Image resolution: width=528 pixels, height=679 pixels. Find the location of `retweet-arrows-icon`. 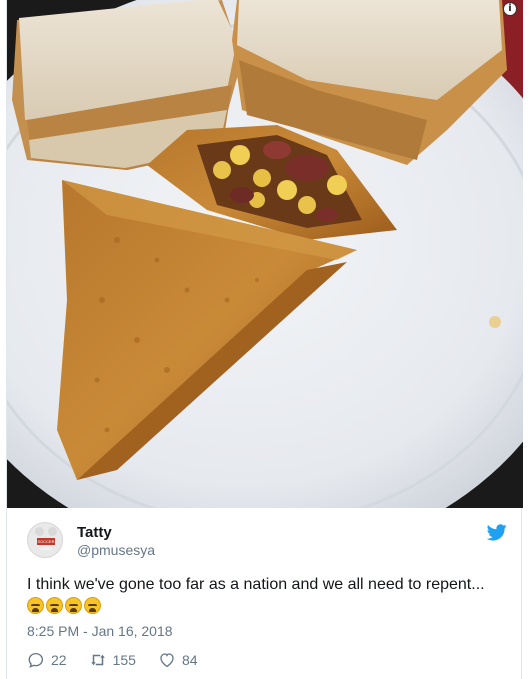

retweet-arrows-icon is located at coordinates (97, 660).